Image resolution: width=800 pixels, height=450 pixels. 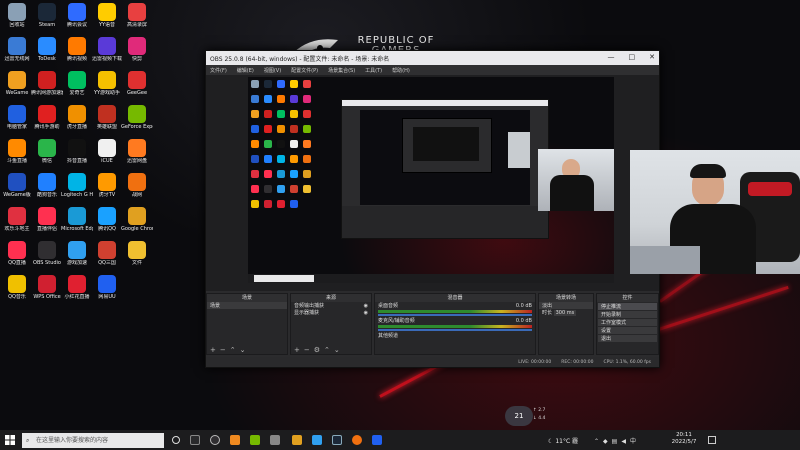 I want to click on start-recording-button: 开始录制, so click(x=627, y=314).